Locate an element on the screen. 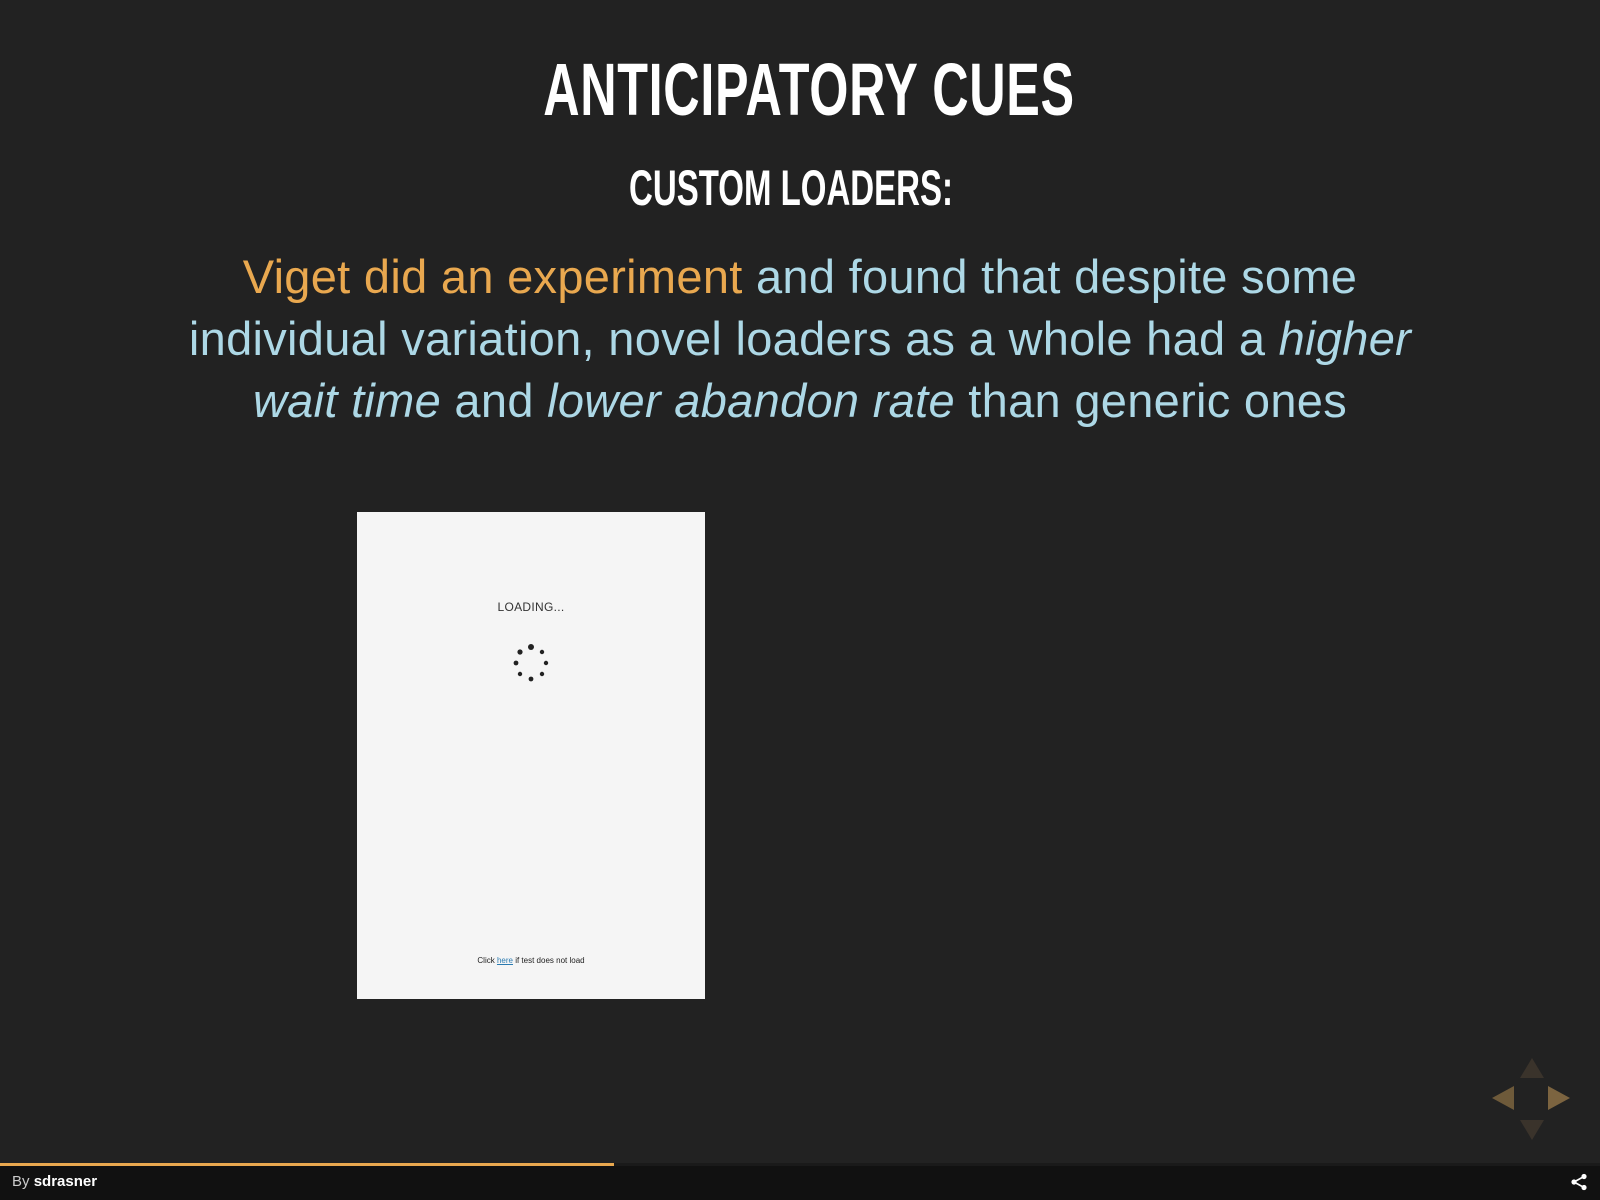  slide-title: ANTICIPATORY CUES is located at coordinates (809, 89).